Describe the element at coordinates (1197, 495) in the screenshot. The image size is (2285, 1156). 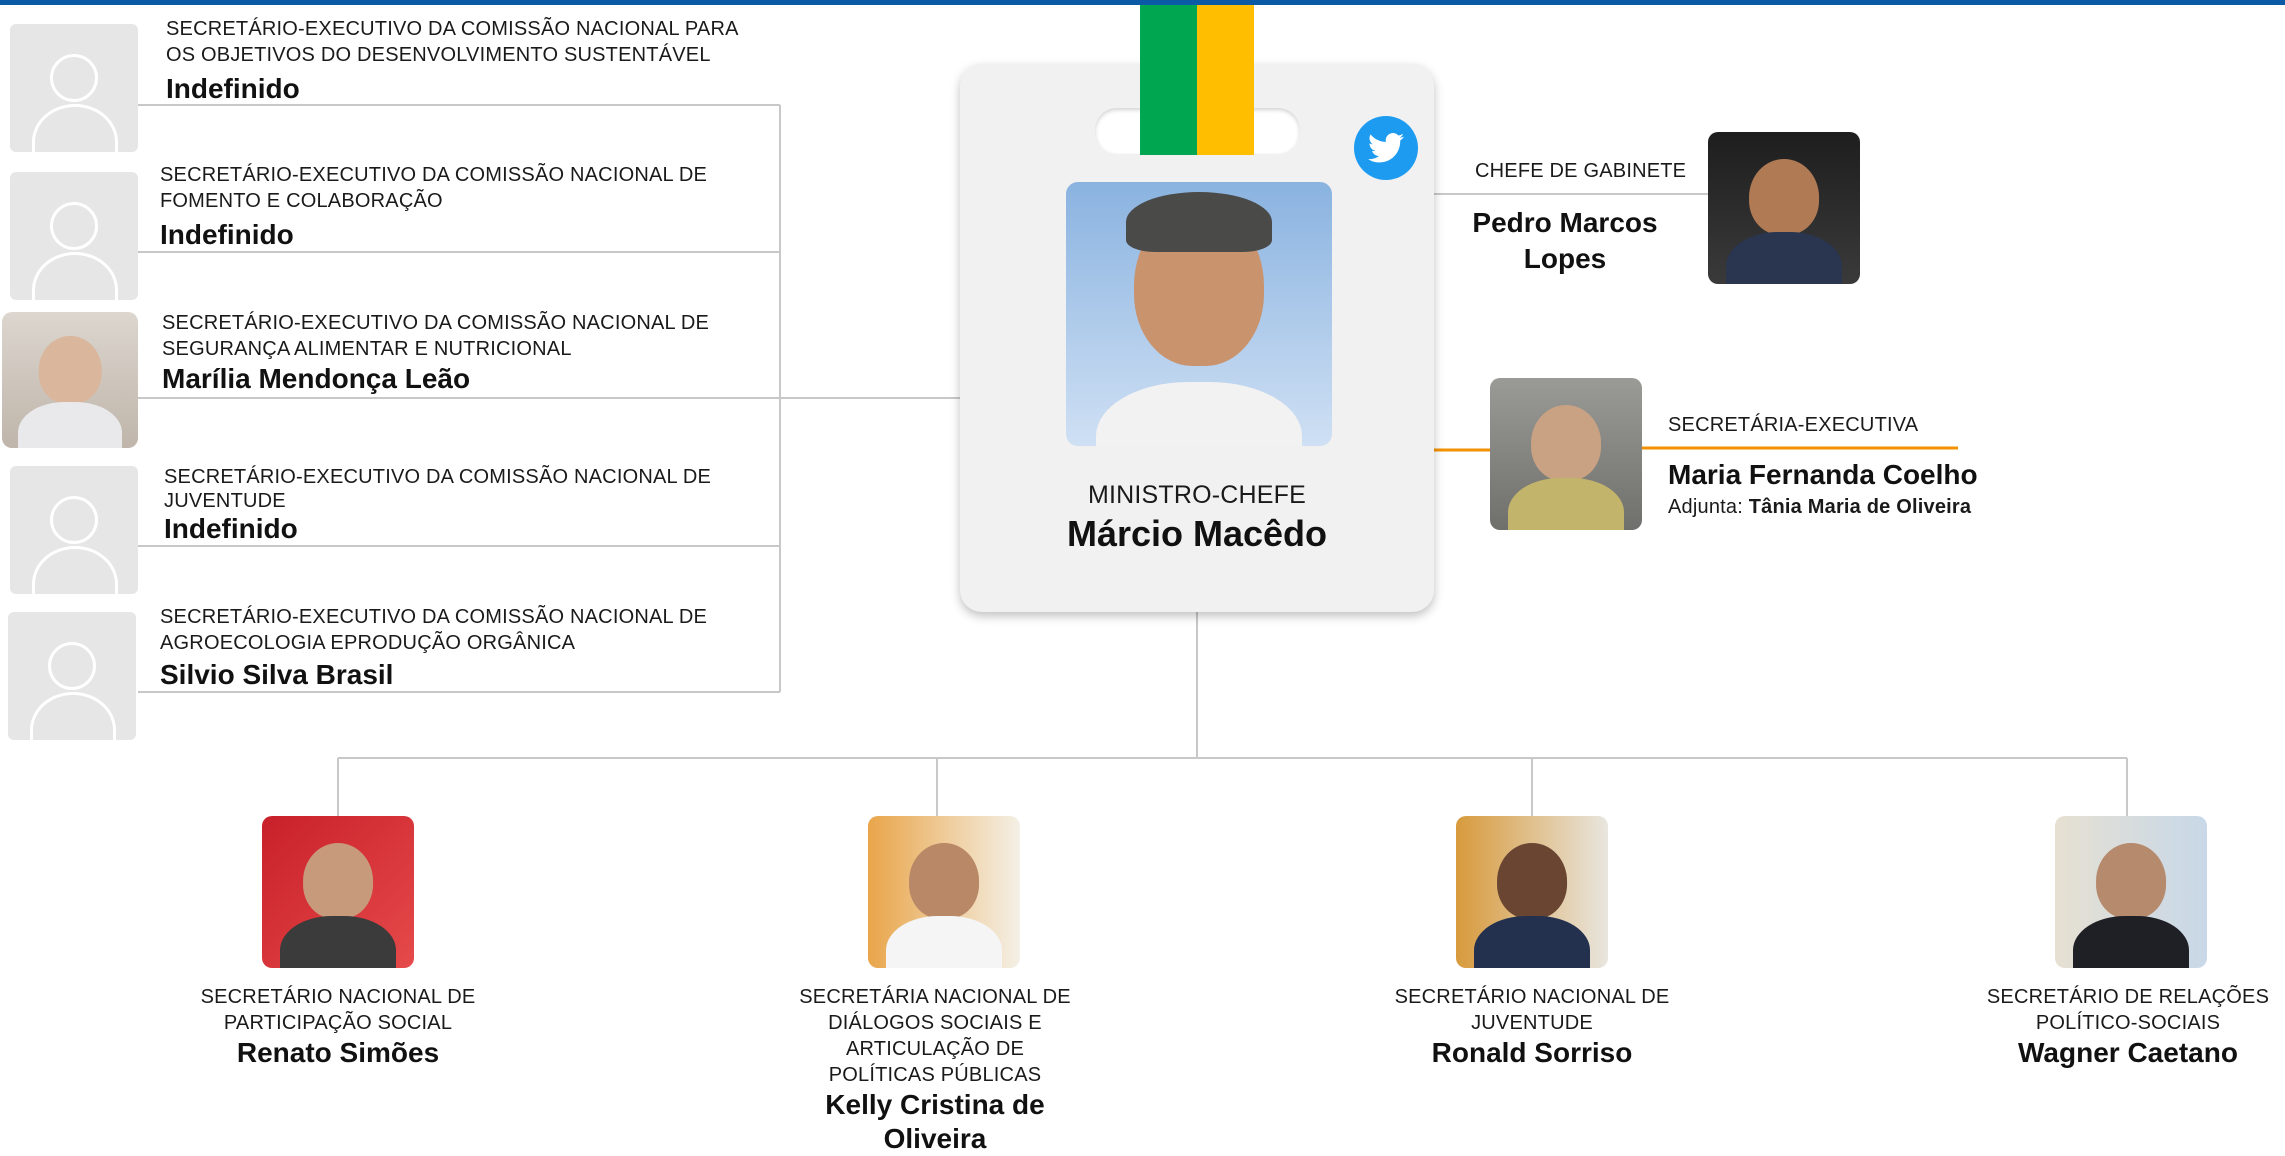
I see `minister-role: MINISTRO-CHEFE` at that location.